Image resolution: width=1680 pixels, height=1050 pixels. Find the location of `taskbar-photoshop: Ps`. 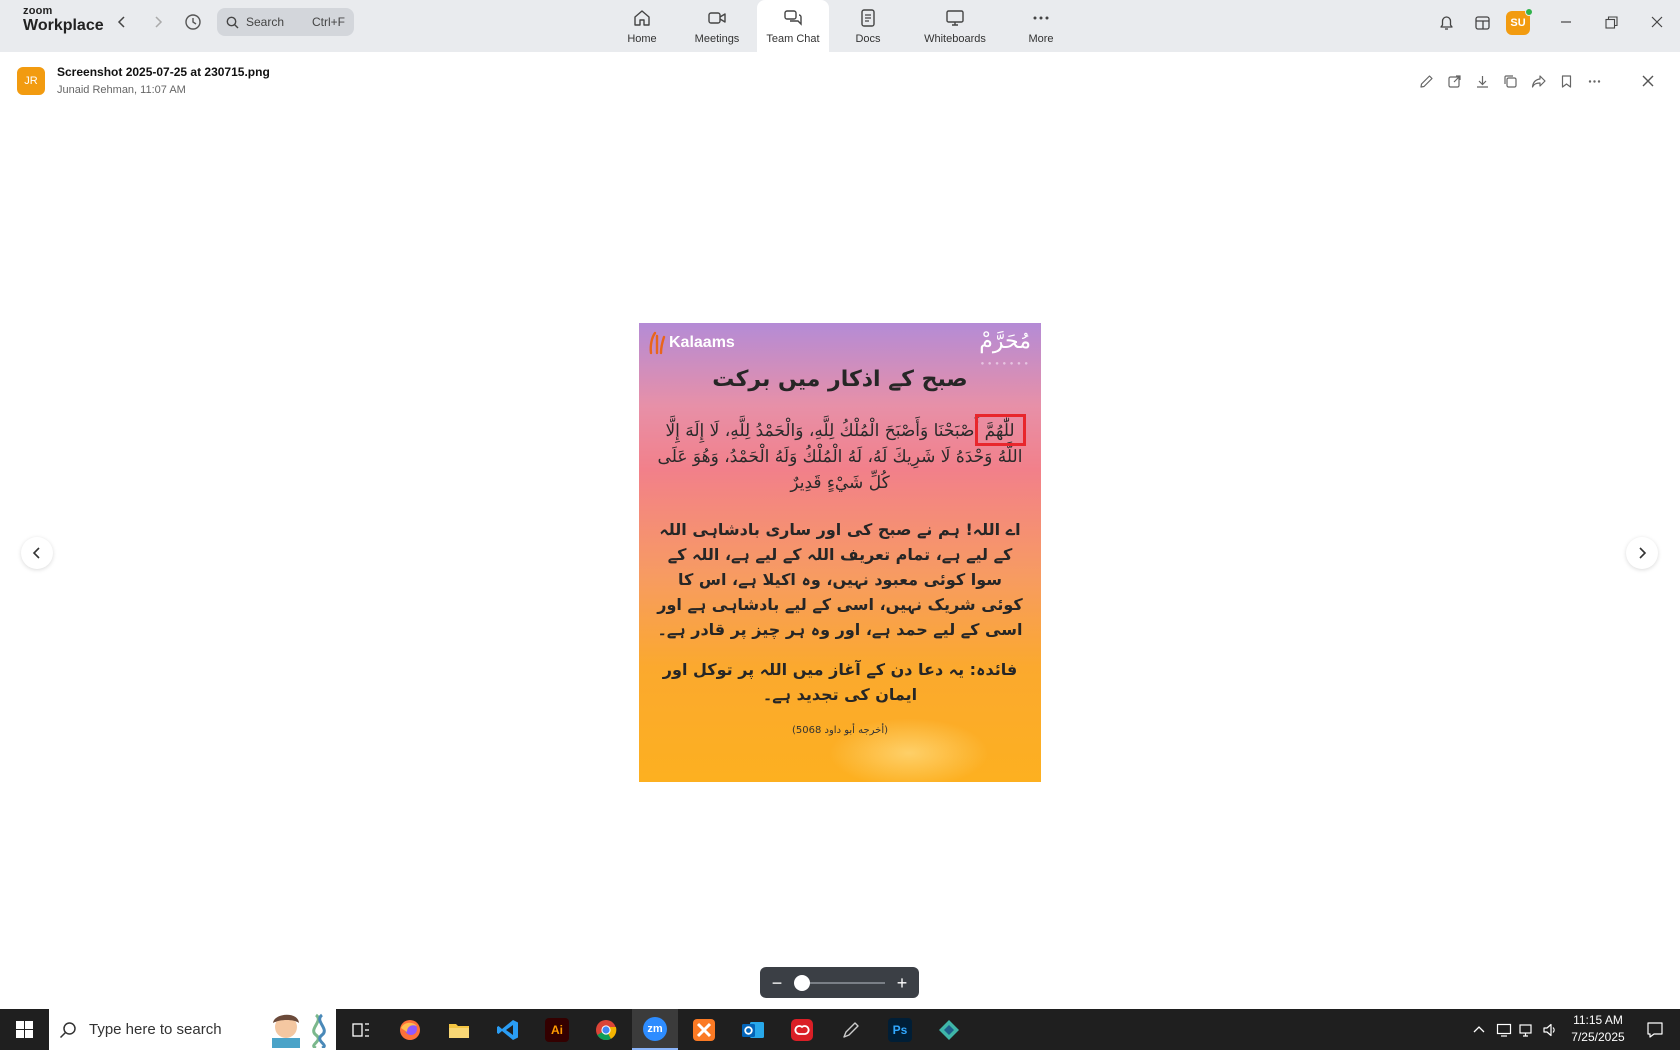

taskbar-photoshop: Ps is located at coordinates (900, 1029).